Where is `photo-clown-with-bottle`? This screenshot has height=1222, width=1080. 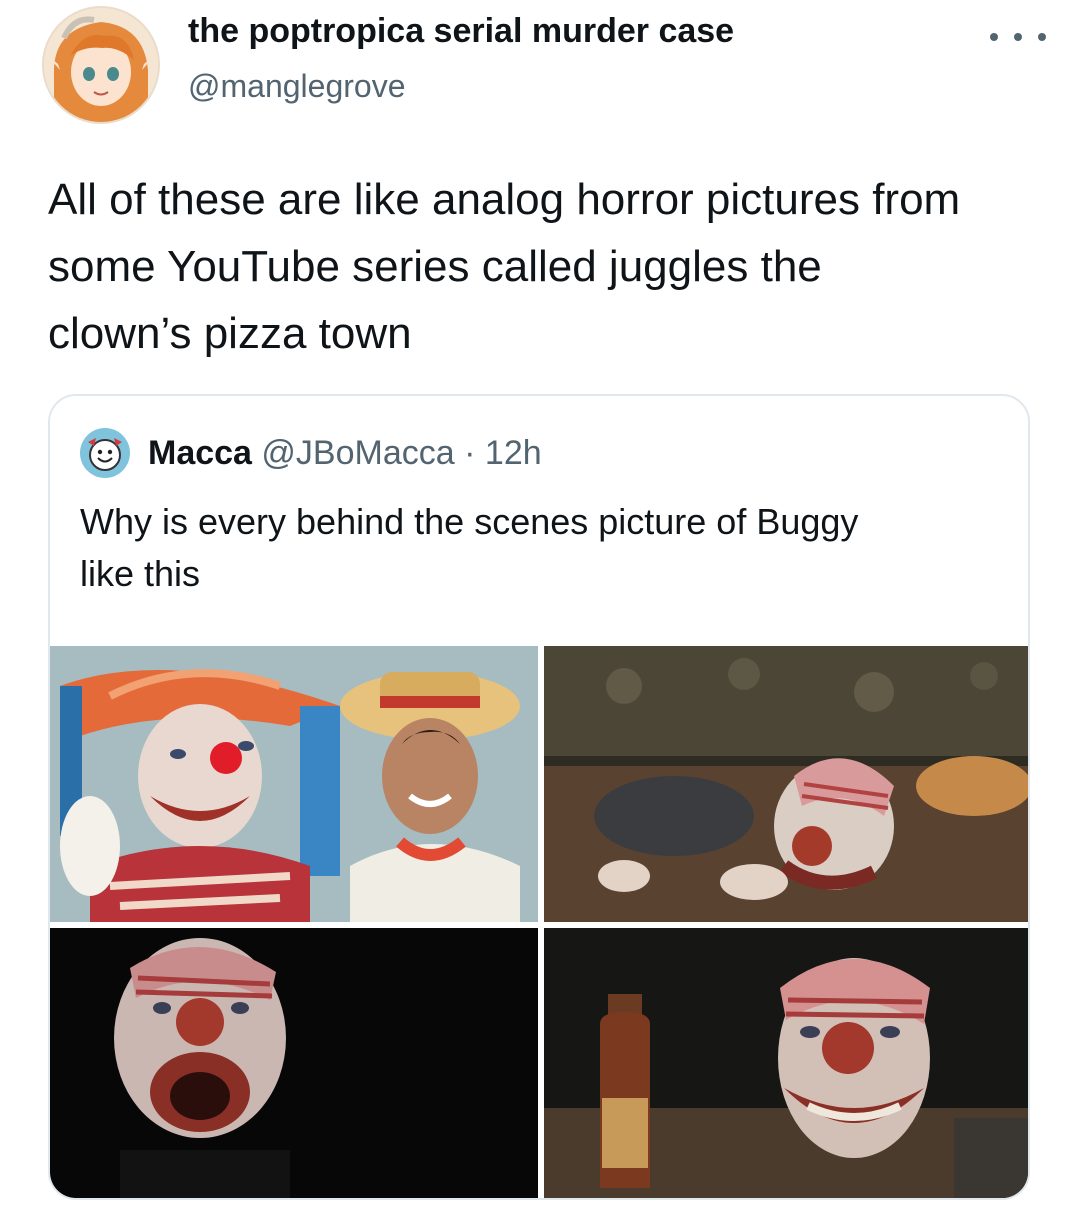
photo-clown-with-bottle is located at coordinates (786, 1063).